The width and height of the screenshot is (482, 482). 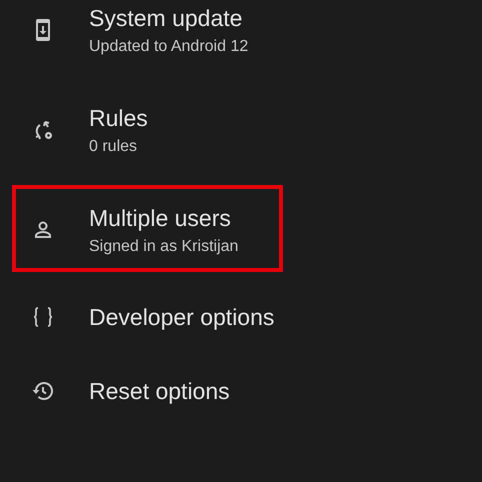 What do you see at coordinates (113, 147) in the screenshot?
I see `item-subtitle: 0 rules` at bounding box center [113, 147].